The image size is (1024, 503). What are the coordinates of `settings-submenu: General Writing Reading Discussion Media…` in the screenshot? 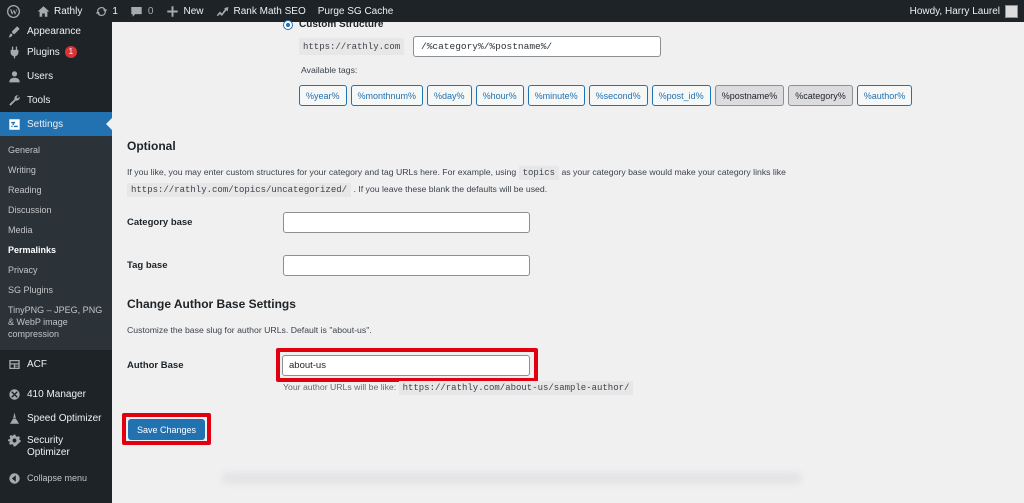 It's located at (56, 243).